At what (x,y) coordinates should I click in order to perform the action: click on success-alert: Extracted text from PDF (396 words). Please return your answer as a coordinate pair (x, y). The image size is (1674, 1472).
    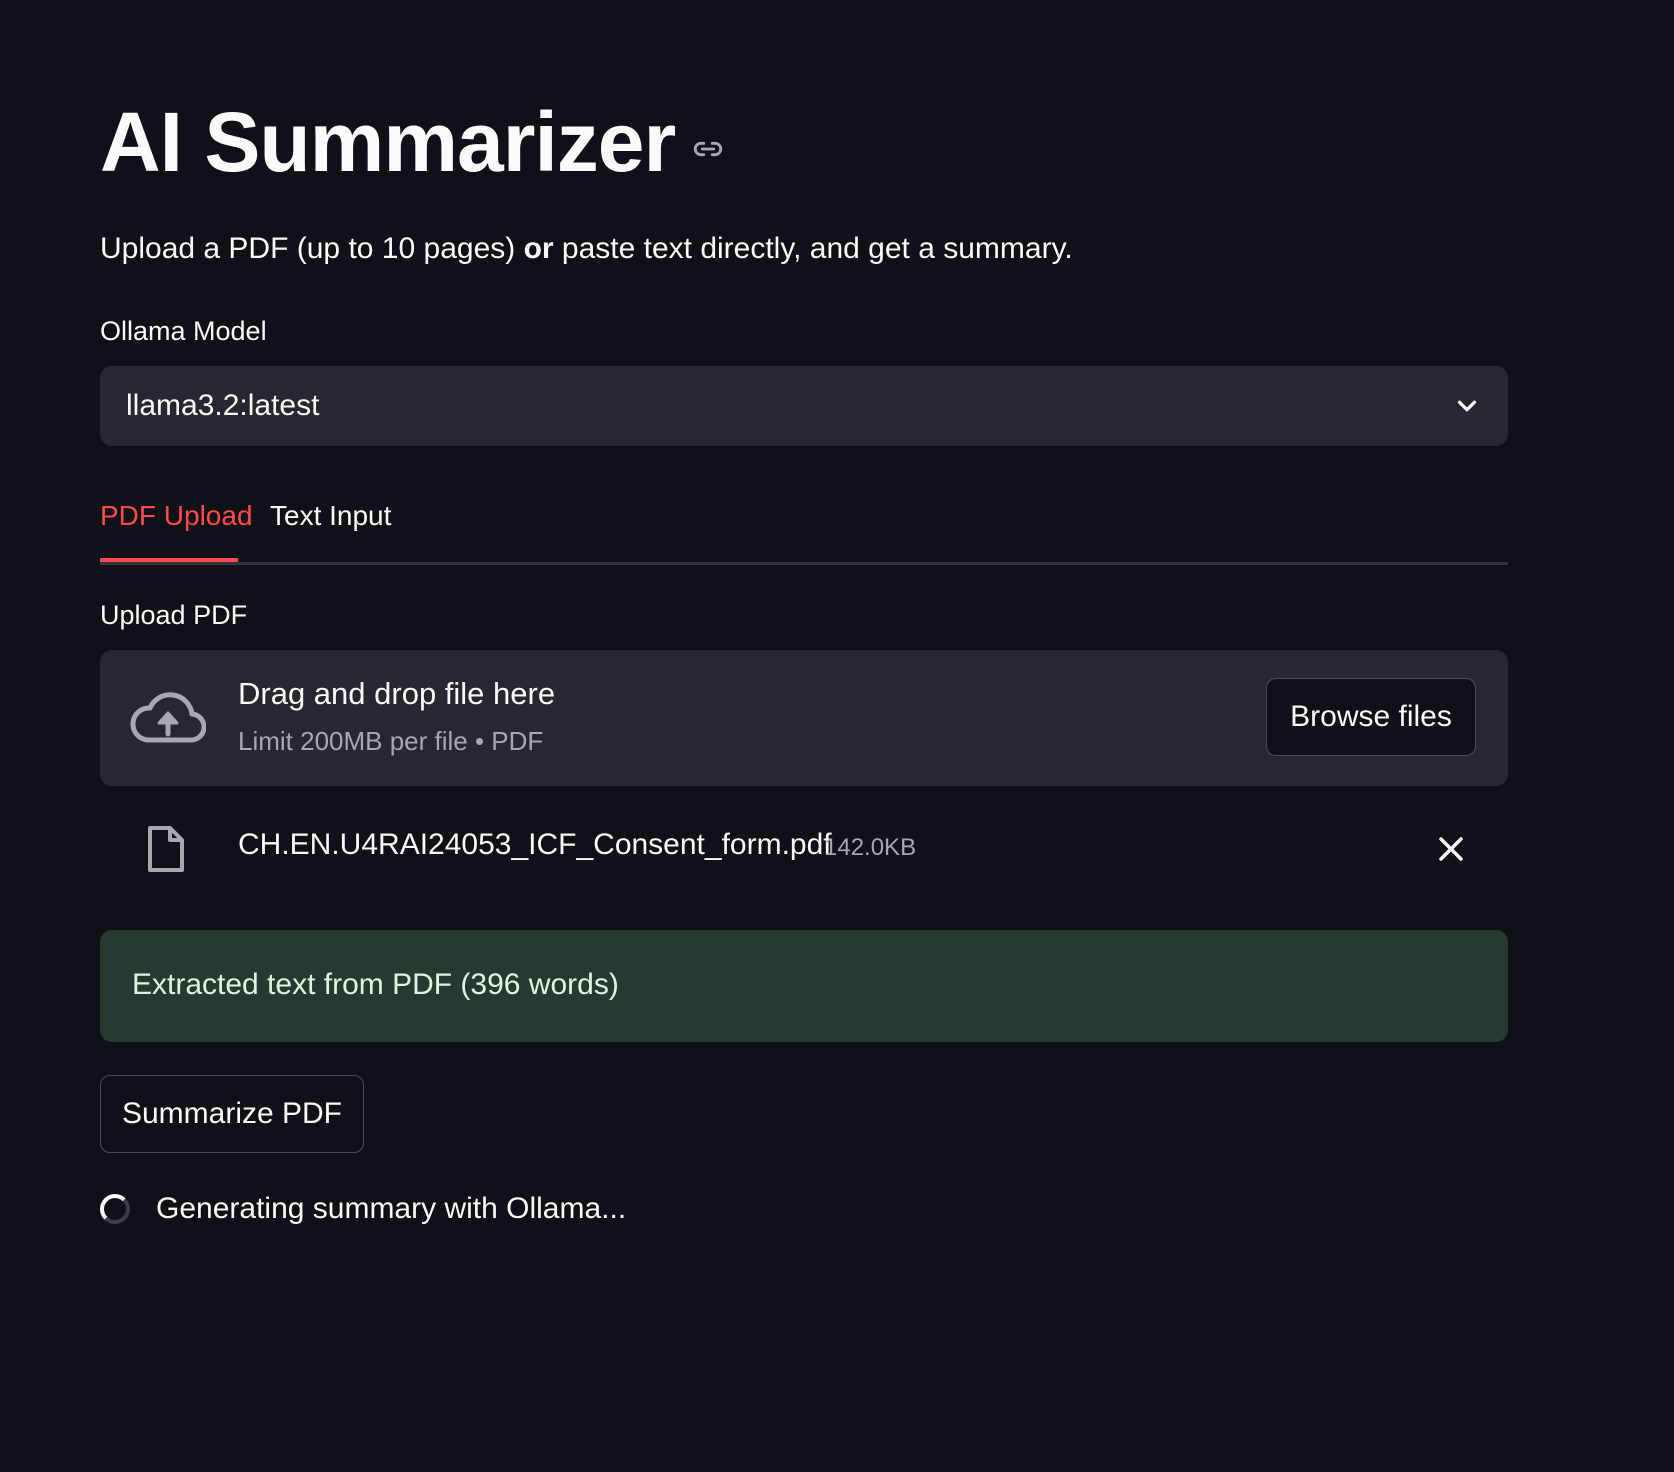
    Looking at the image, I should click on (804, 986).